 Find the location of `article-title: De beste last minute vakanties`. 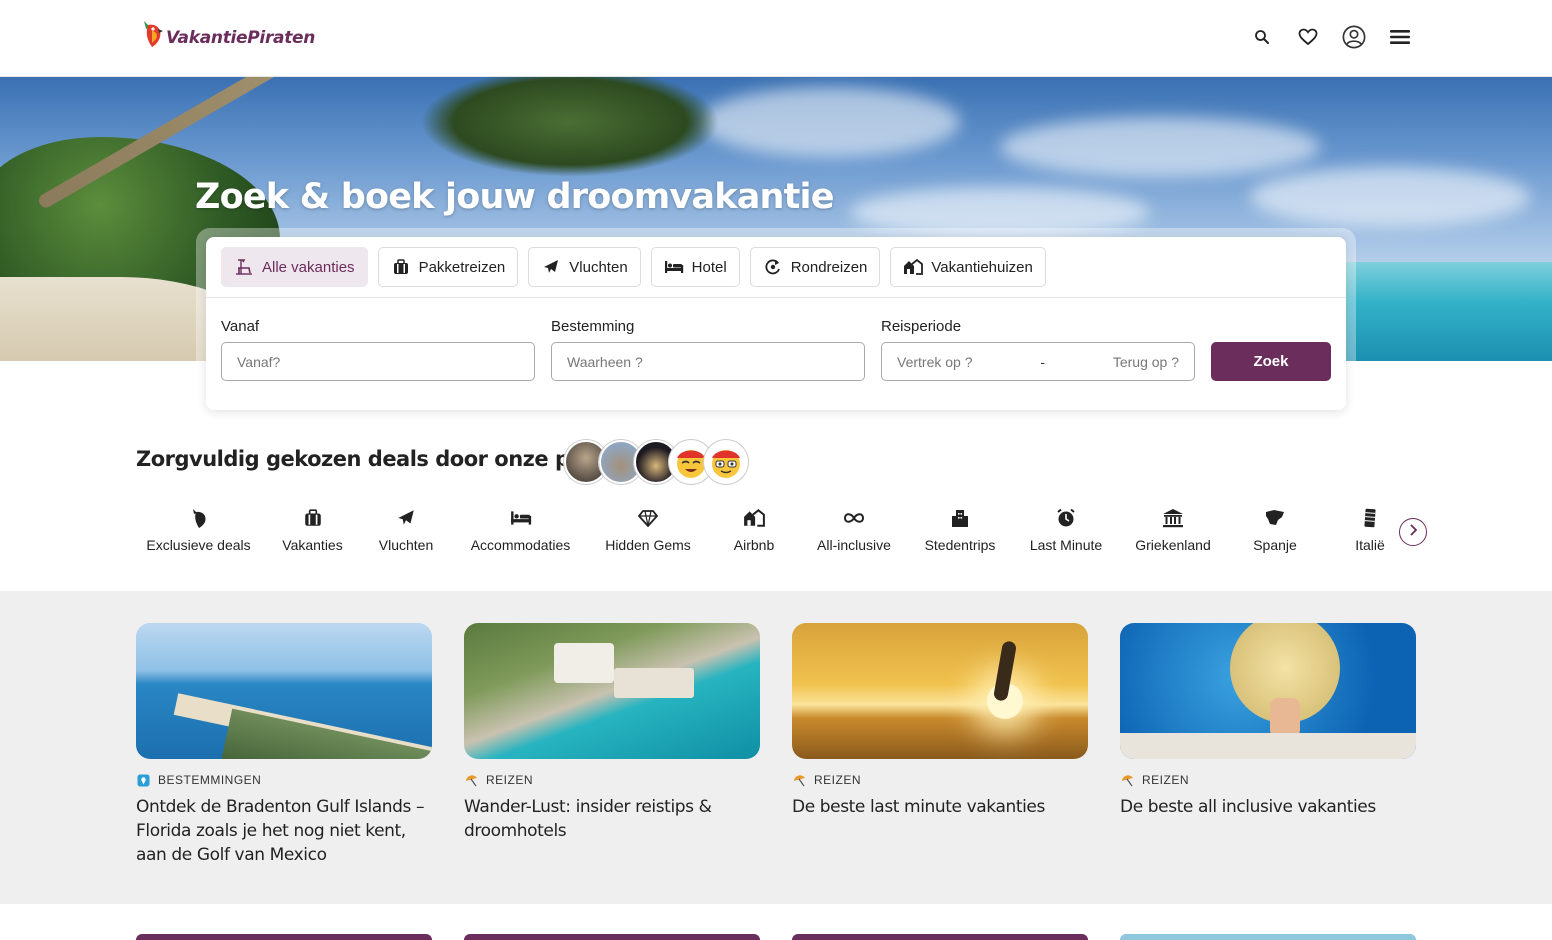

article-title: De beste last minute vakanties is located at coordinates (940, 807).